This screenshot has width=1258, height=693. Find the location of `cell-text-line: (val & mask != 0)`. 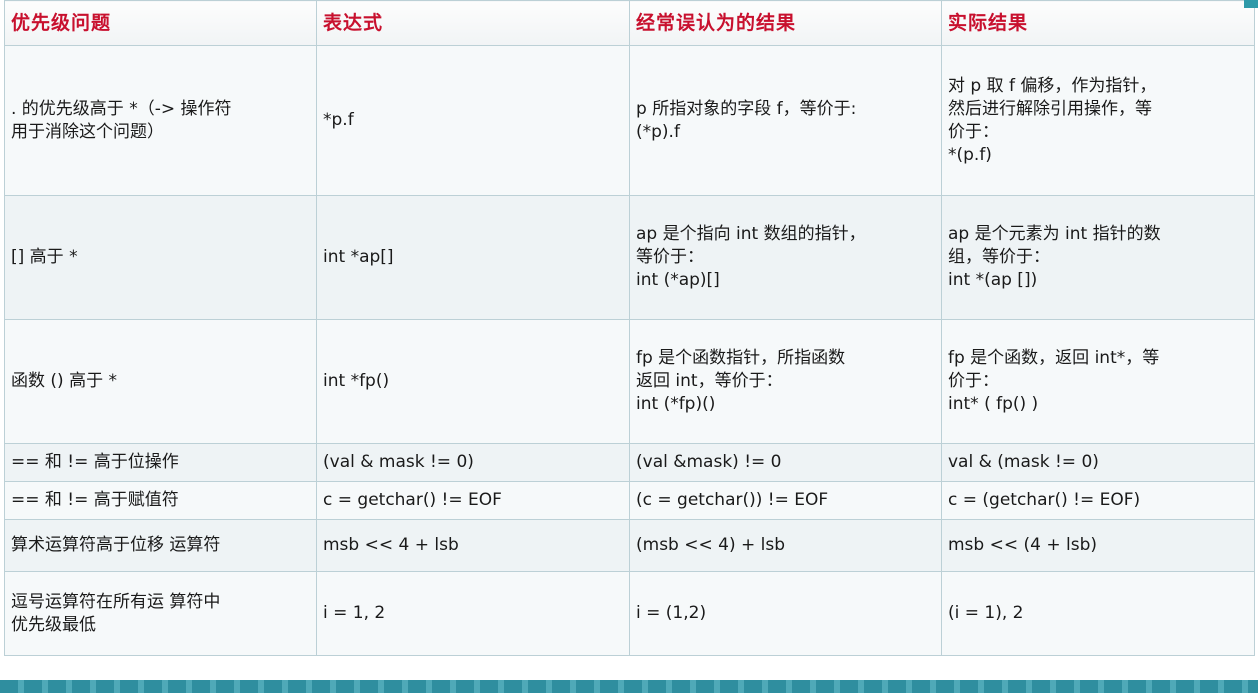

cell-text-line: (val & mask != 0) is located at coordinates (398, 462).